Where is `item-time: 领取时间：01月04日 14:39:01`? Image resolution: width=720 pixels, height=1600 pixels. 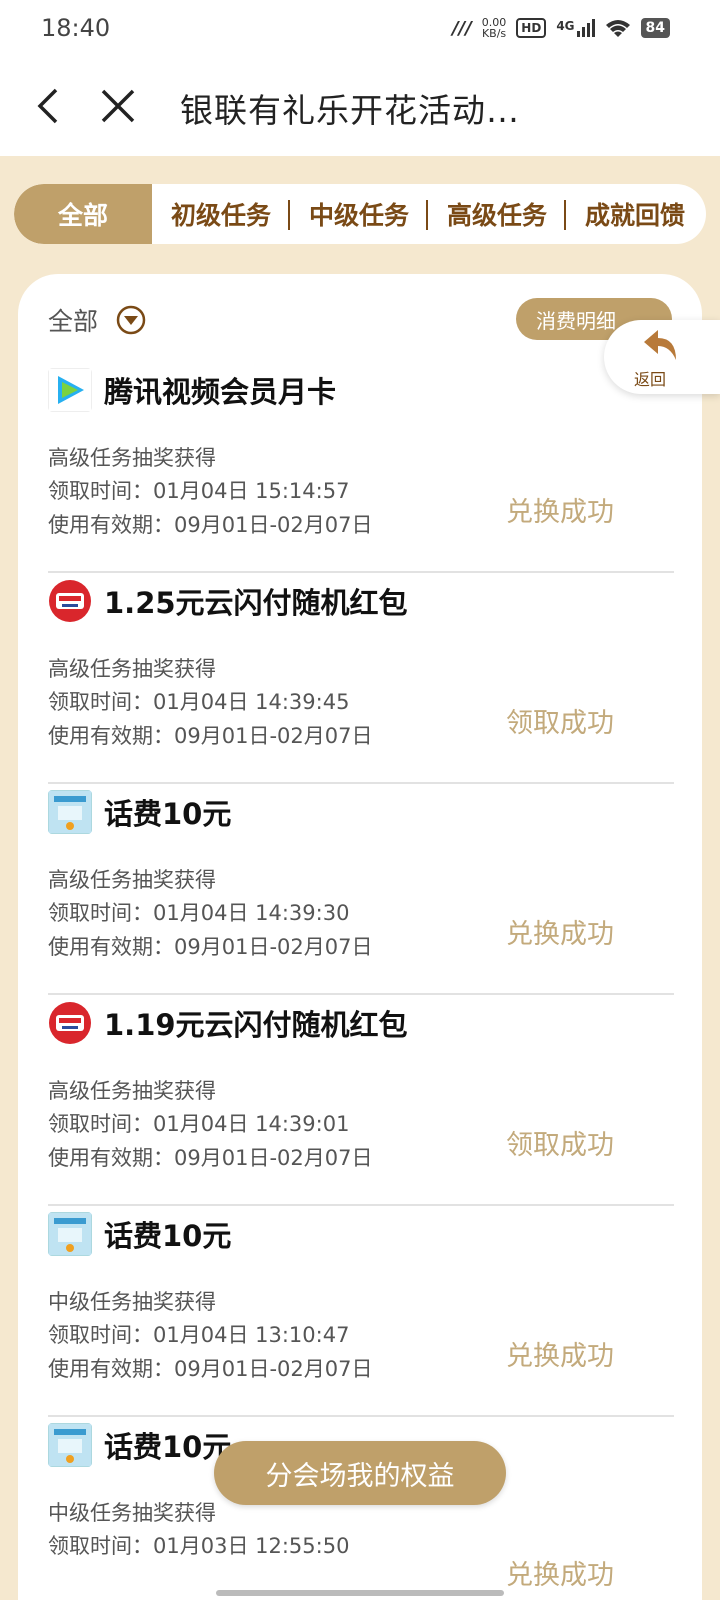
item-time: 领取时间：01月04日 14:39:01 is located at coordinates (199, 1124).